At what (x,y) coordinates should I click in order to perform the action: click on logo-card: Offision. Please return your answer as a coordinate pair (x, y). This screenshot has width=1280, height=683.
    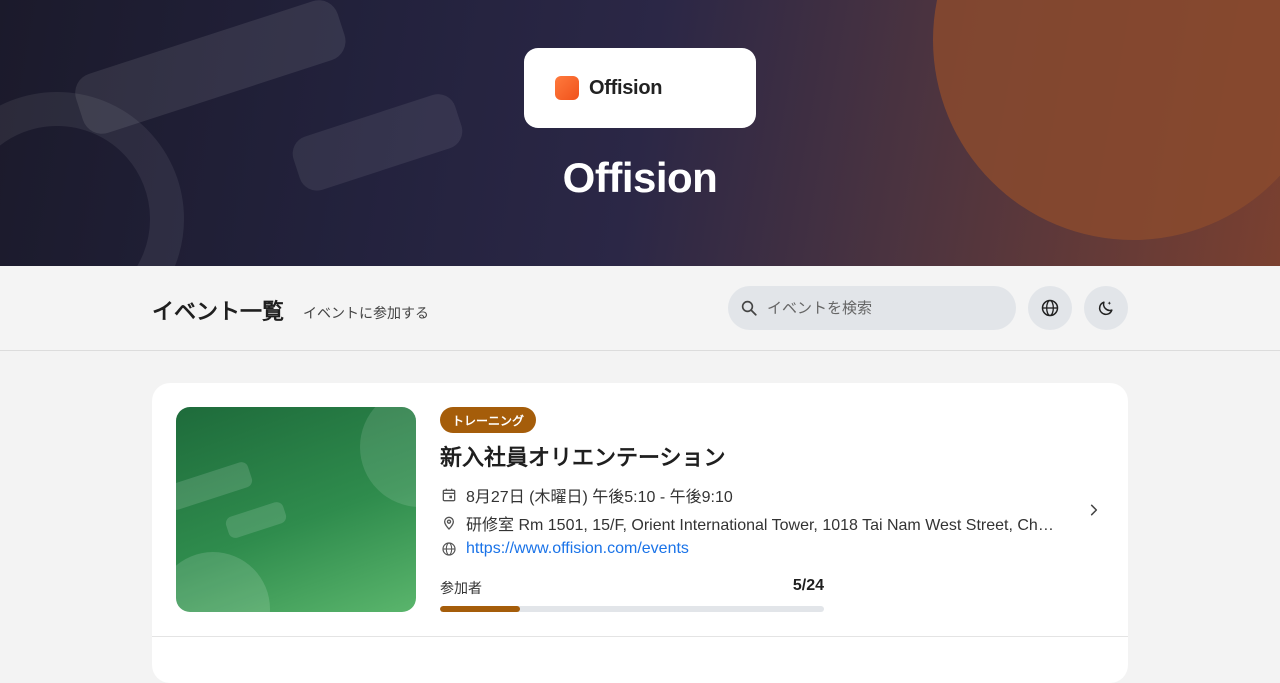
    Looking at the image, I should click on (640, 88).